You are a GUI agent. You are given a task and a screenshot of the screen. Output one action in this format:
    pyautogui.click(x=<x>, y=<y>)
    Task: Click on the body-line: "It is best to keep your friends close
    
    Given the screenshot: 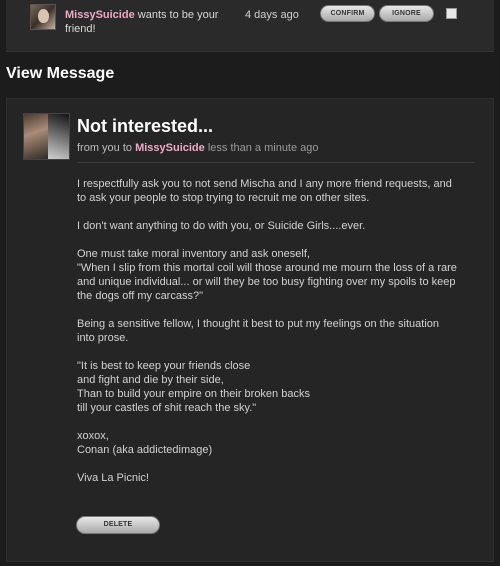 What is the action you would take?
    pyautogui.click(x=164, y=366)
    